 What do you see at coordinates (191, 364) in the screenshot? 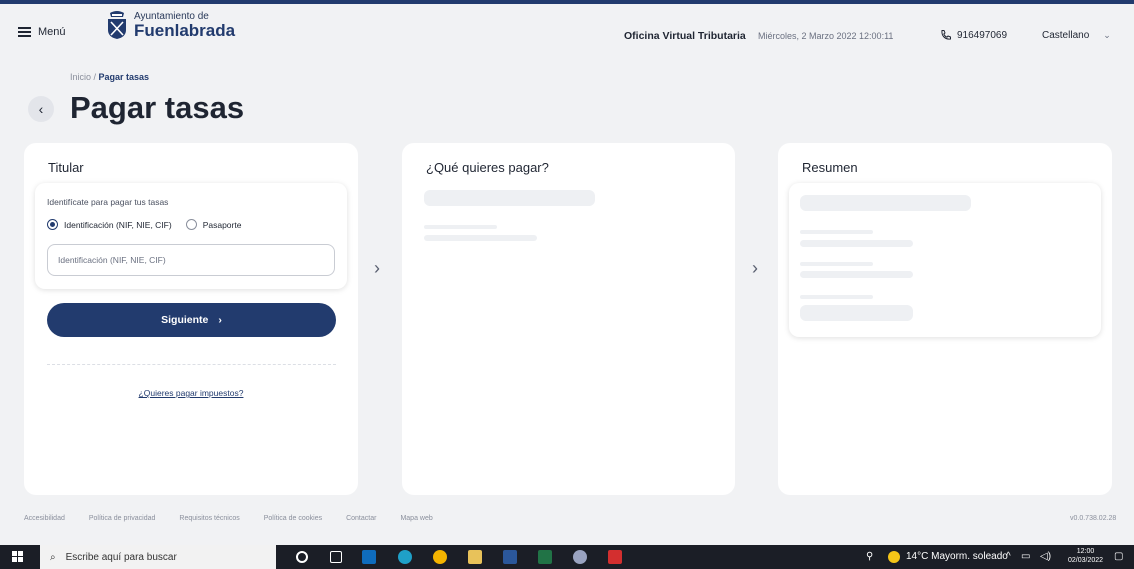
I see `divider` at bounding box center [191, 364].